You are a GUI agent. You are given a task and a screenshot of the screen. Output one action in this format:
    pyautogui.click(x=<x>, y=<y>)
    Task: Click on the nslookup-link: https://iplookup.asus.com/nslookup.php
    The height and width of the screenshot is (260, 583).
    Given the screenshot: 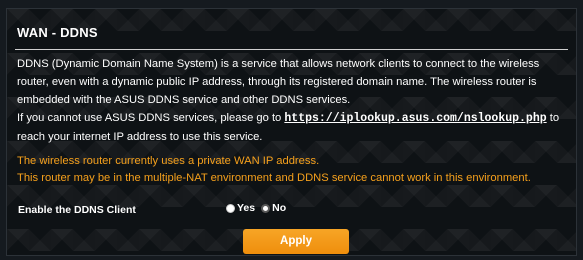 What is the action you would take?
    pyautogui.click(x=415, y=118)
    